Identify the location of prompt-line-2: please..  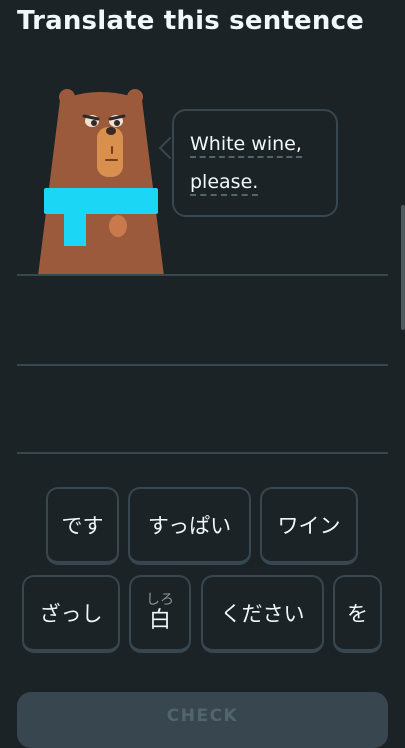
(224, 183).